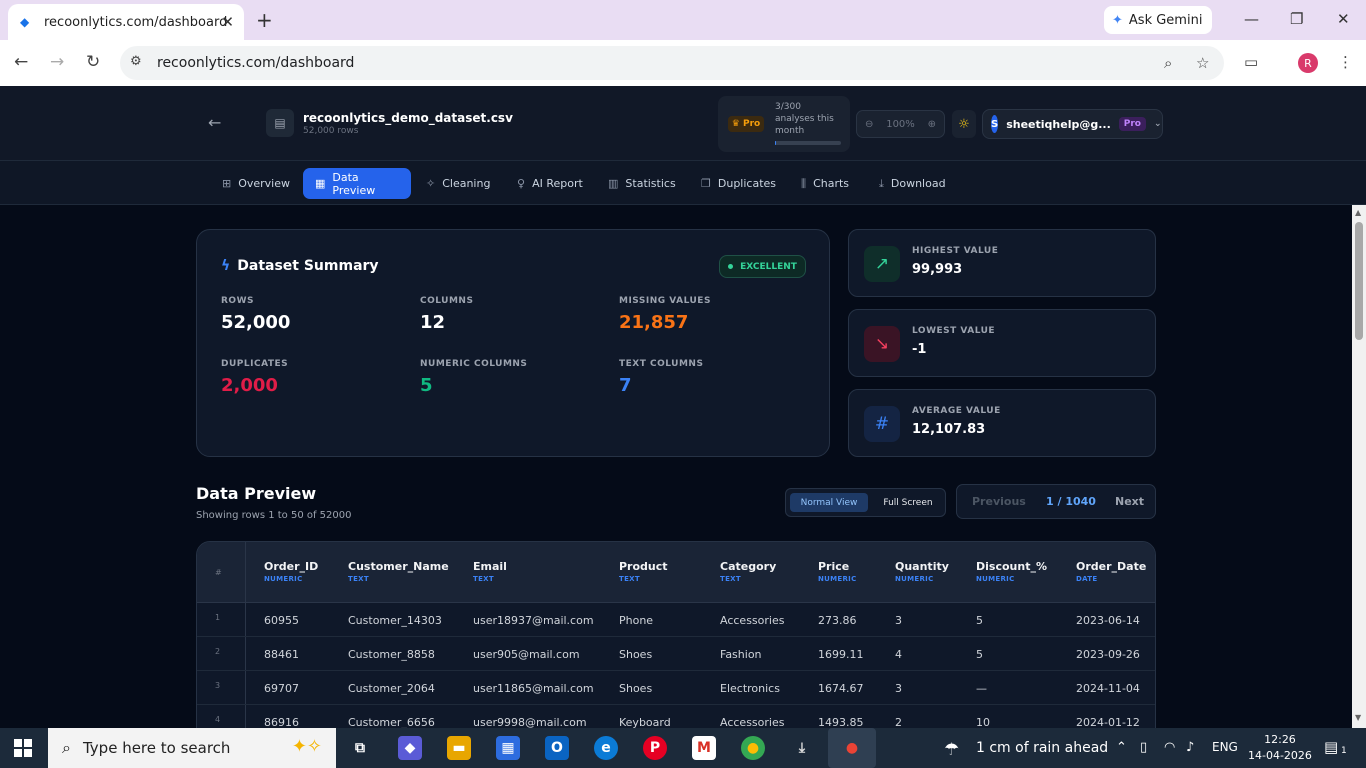 The width and height of the screenshot is (1366, 768). I want to click on scroll-down-icon: ▼, so click(1358, 717).